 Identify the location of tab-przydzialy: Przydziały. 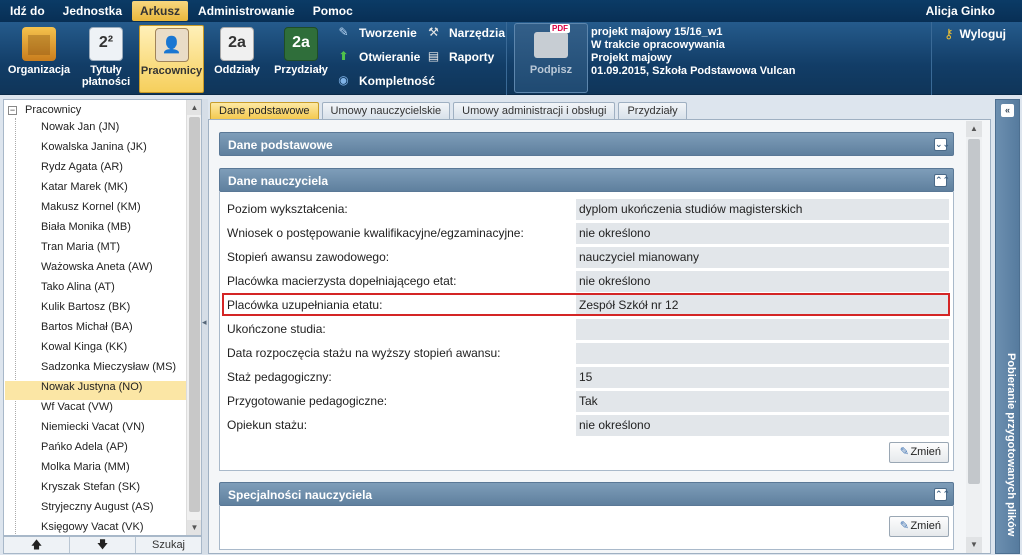
(652, 110).